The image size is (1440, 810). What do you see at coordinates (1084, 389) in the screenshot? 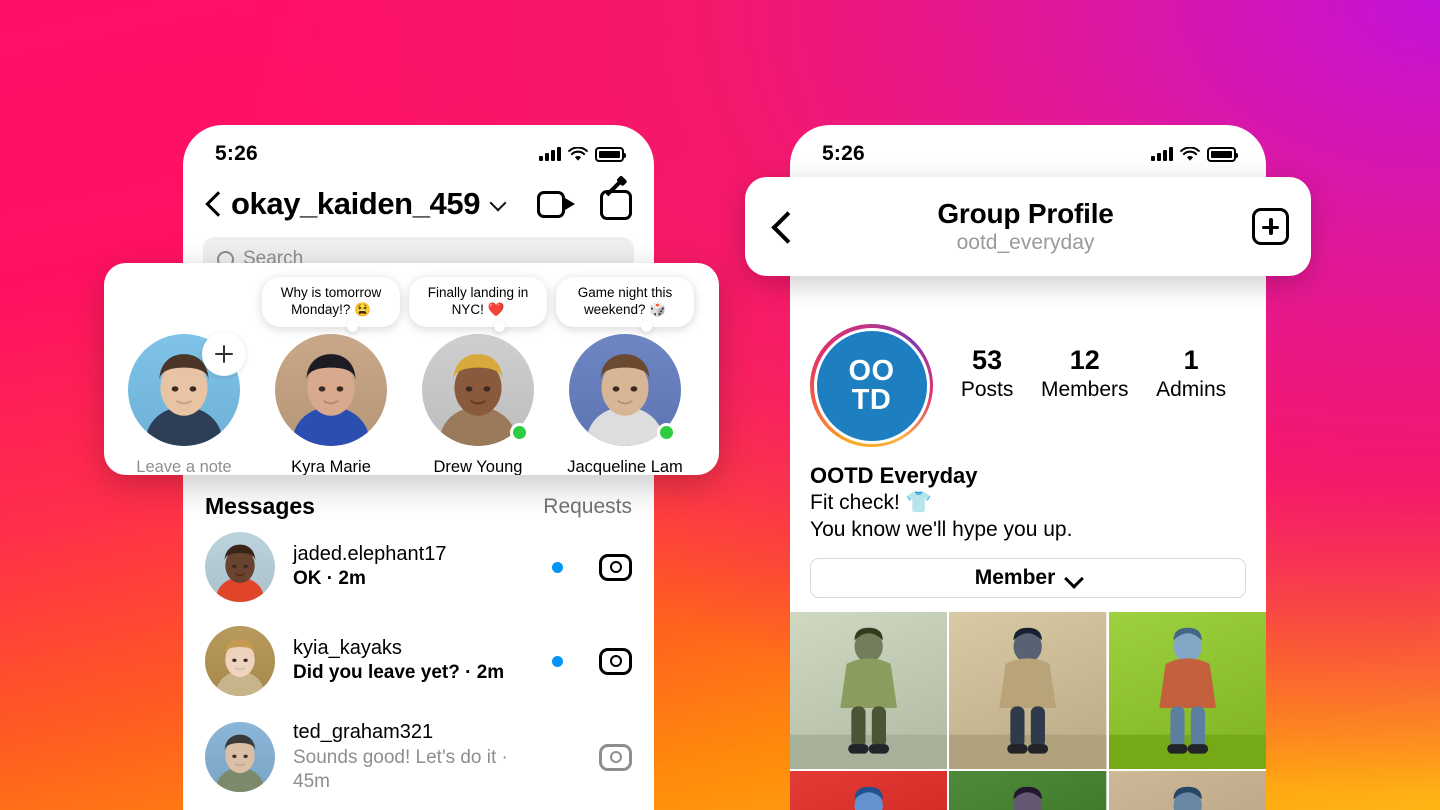
I see `stat-label: Members` at bounding box center [1084, 389].